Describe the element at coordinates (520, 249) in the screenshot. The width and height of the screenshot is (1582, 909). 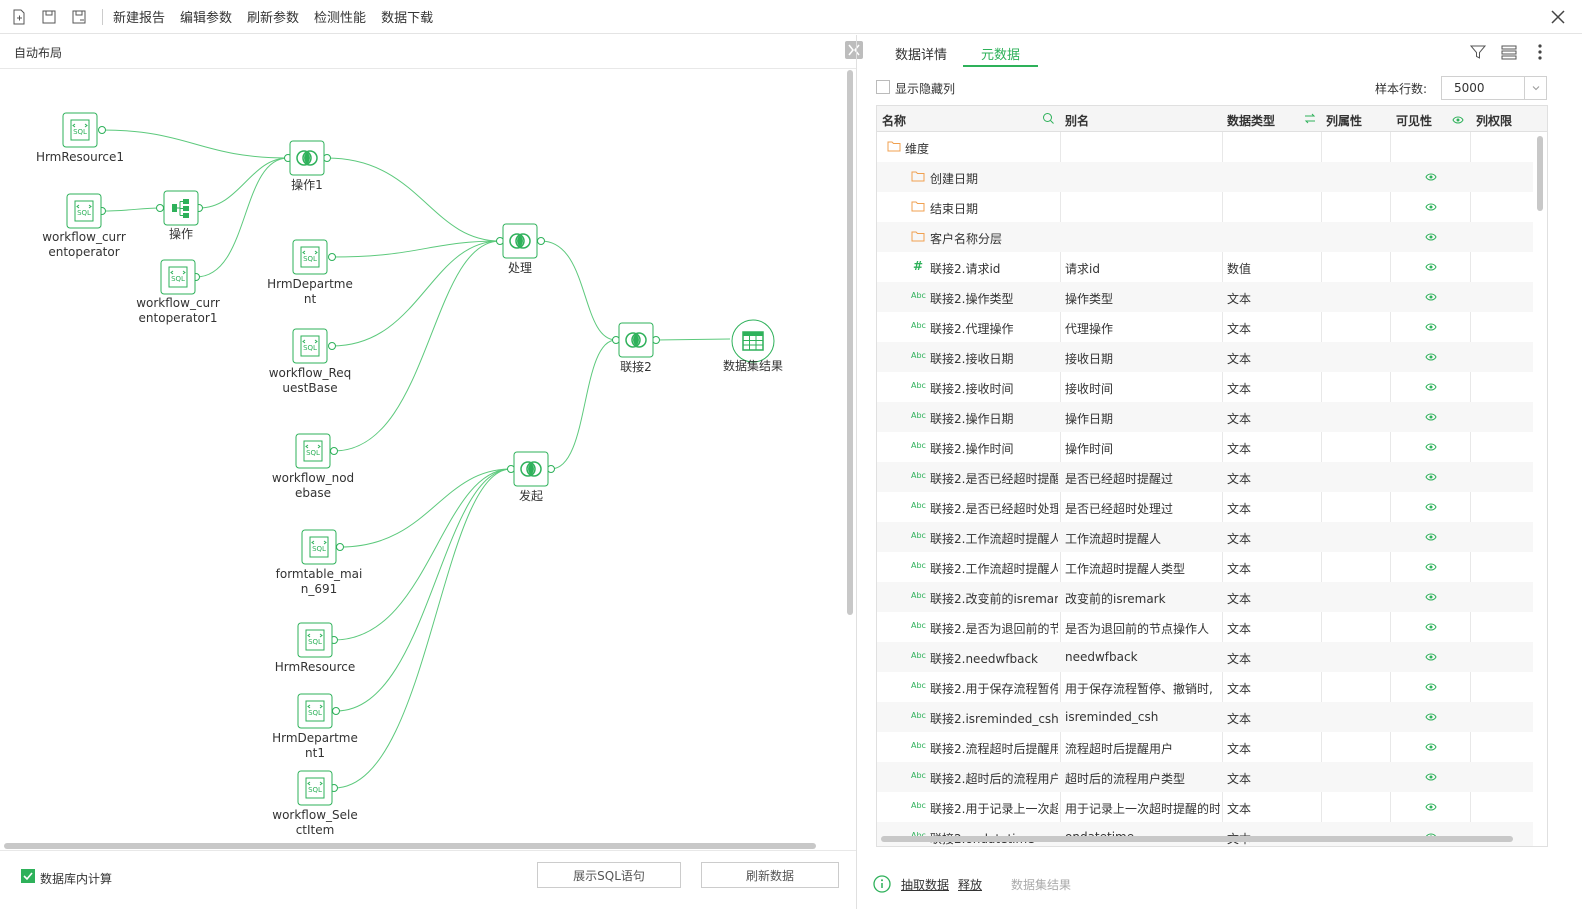
I see `join-node-process: 处理` at that location.